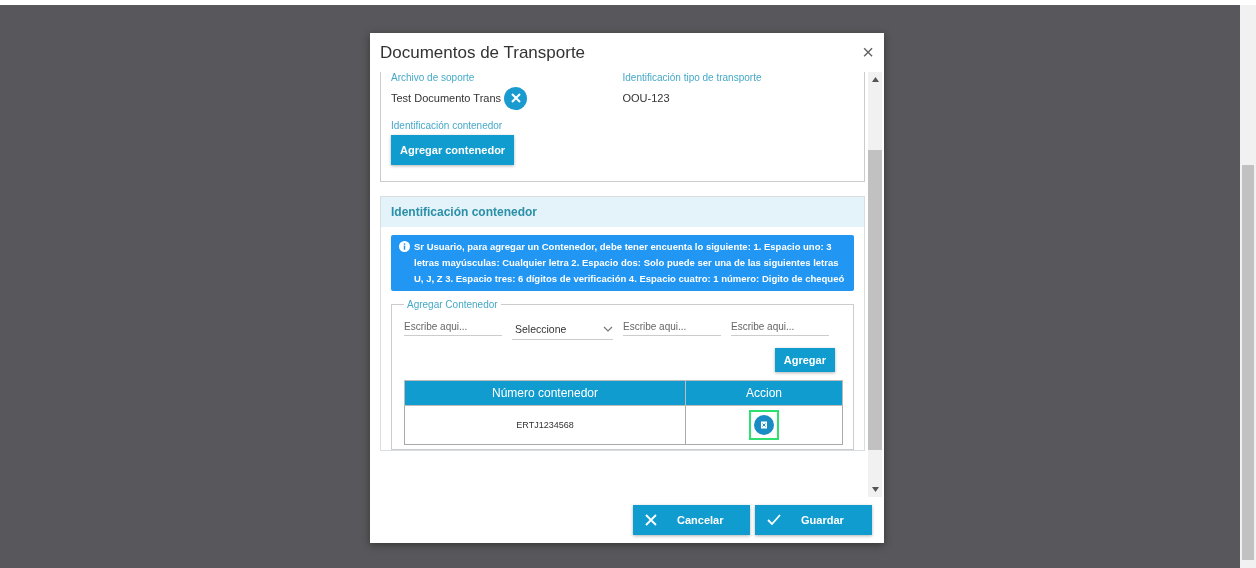  Describe the element at coordinates (875, 489) in the screenshot. I see `scroll-down-icon` at that location.